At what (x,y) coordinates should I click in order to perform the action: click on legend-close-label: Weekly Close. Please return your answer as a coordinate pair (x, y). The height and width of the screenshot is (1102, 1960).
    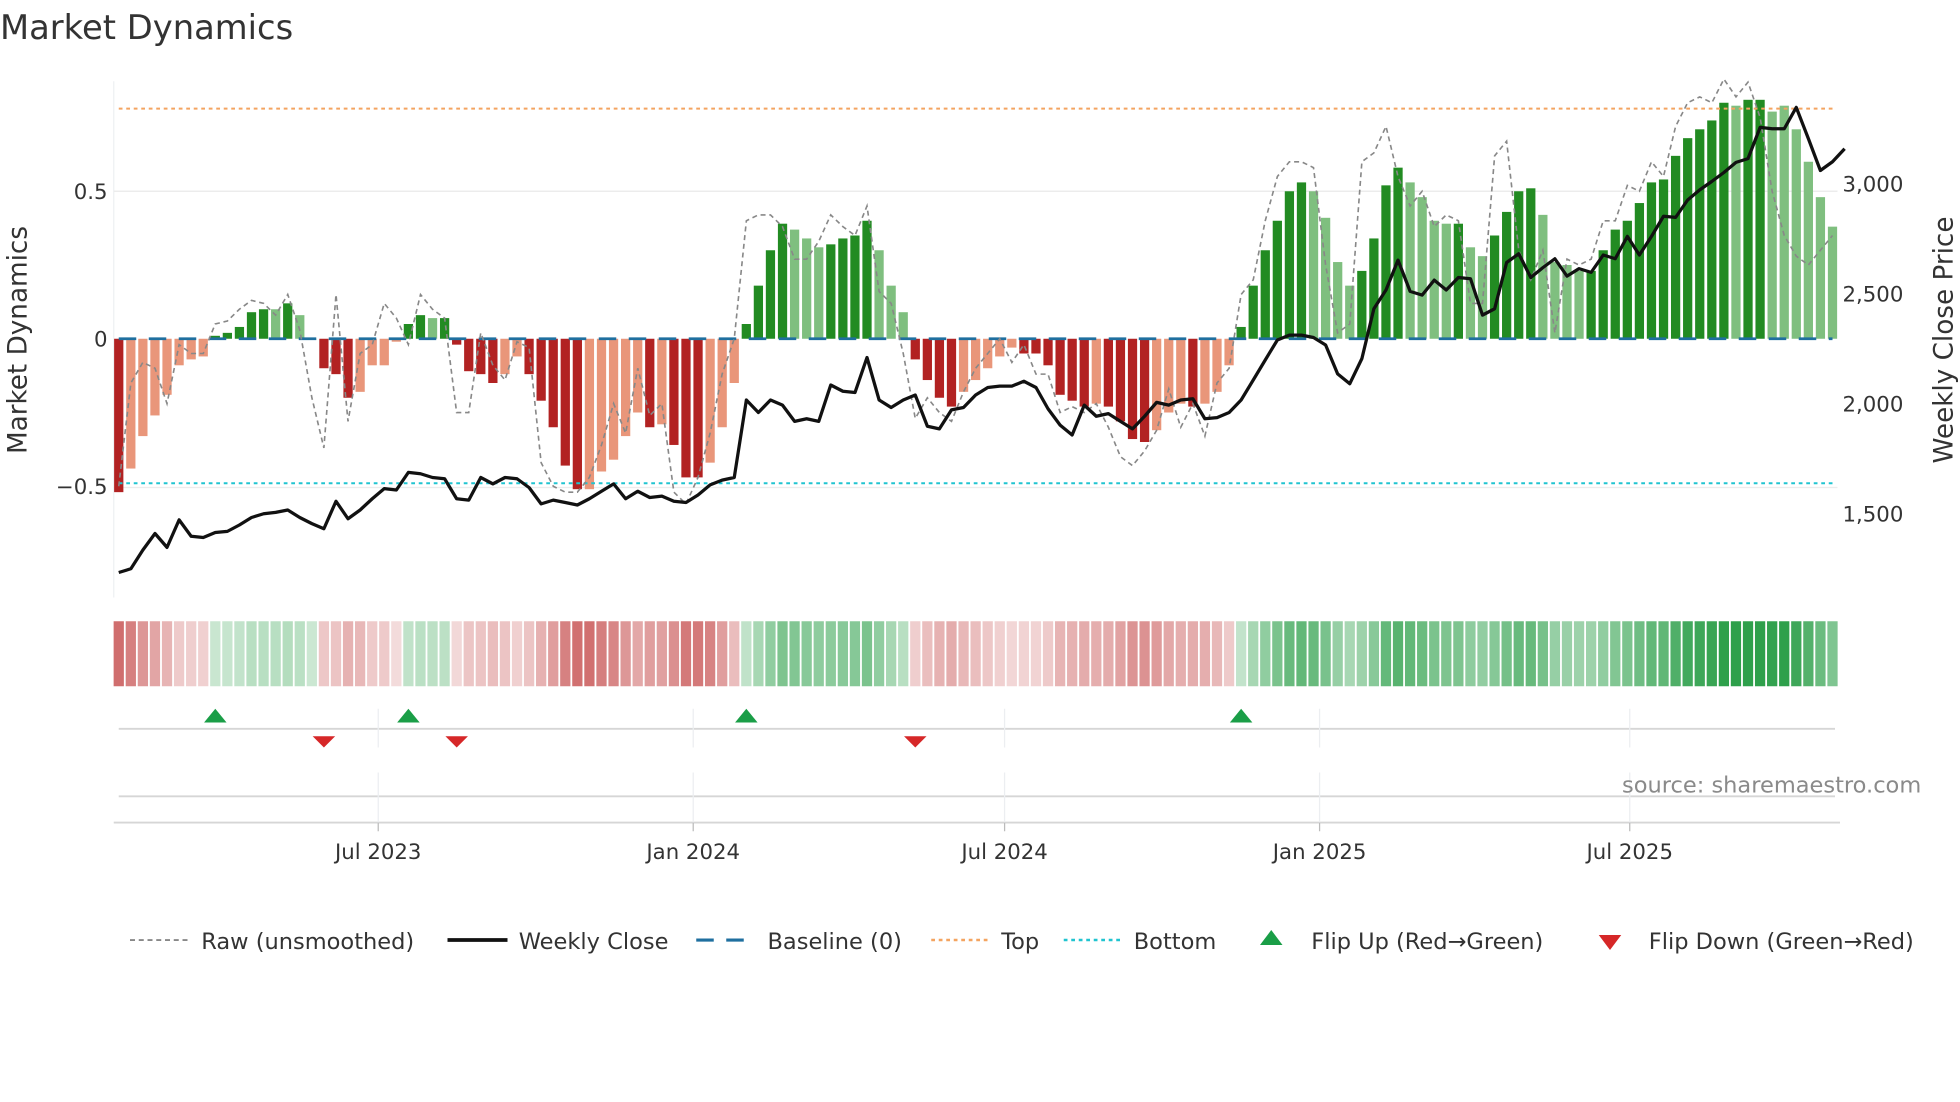
    Looking at the image, I should click on (594, 942).